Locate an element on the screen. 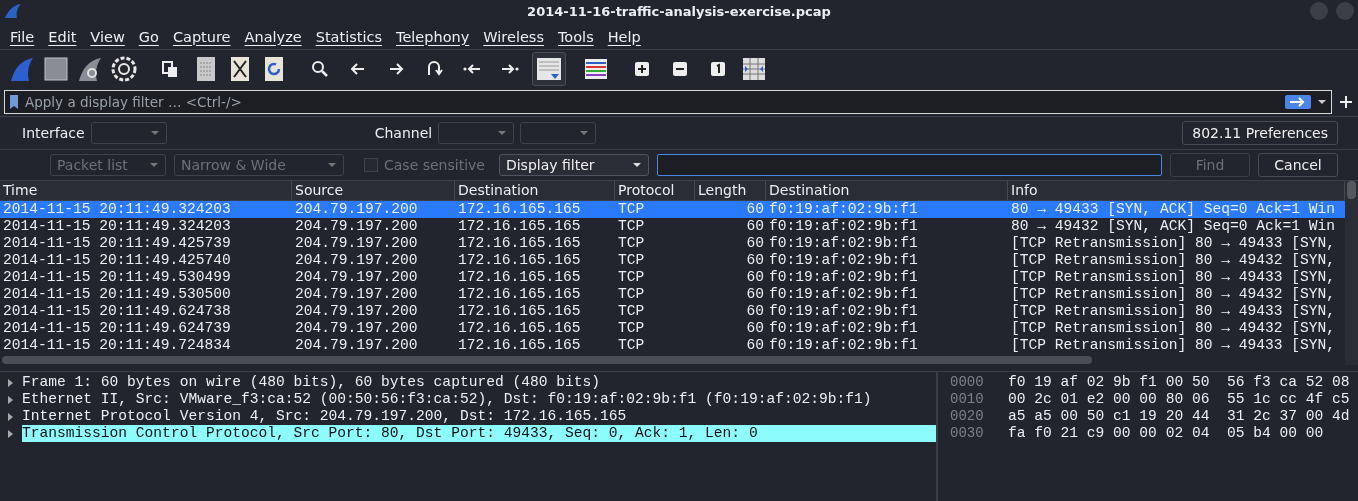 The height and width of the screenshot is (501, 1358). search-type-dropdown: Display filter is located at coordinates (573, 165).